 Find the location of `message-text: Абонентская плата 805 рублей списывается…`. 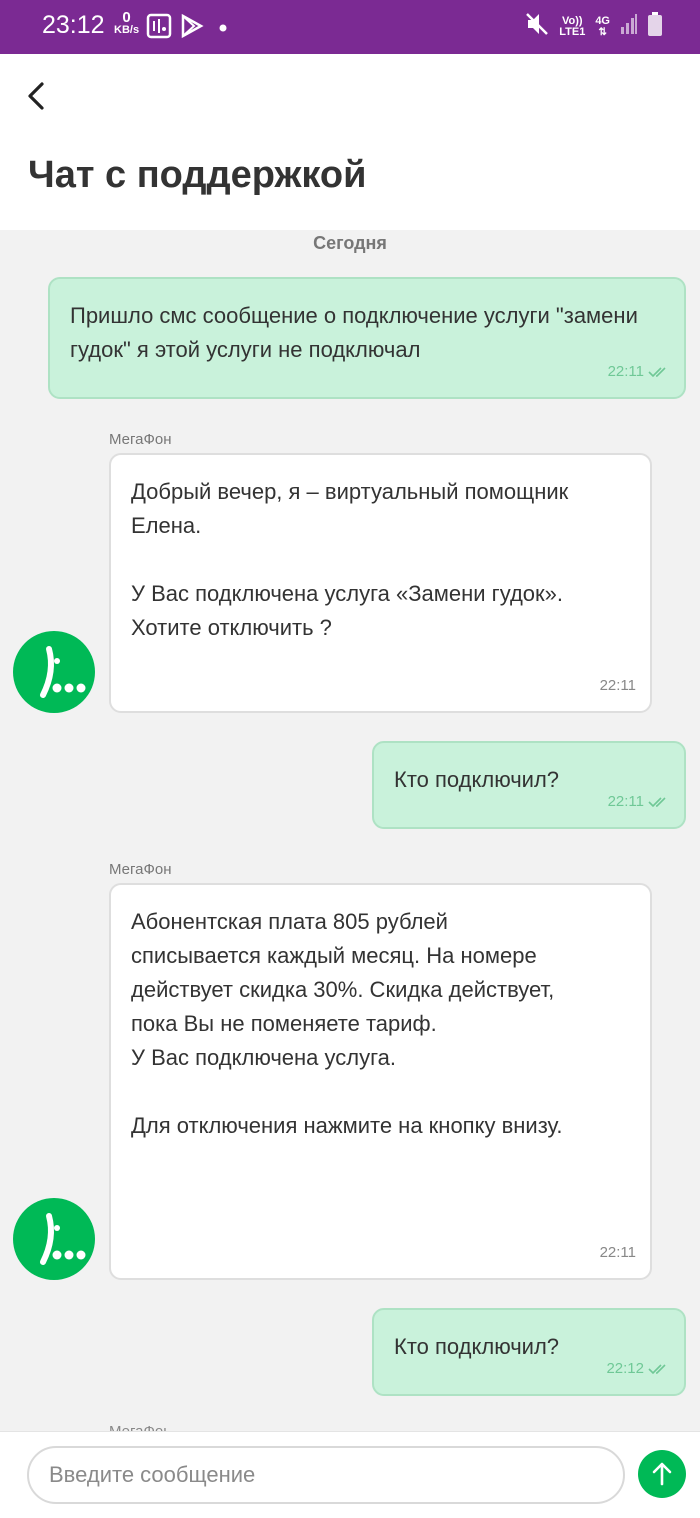

message-text: Абонентская плата 805 рублей списывается… is located at coordinates (347, 1023).